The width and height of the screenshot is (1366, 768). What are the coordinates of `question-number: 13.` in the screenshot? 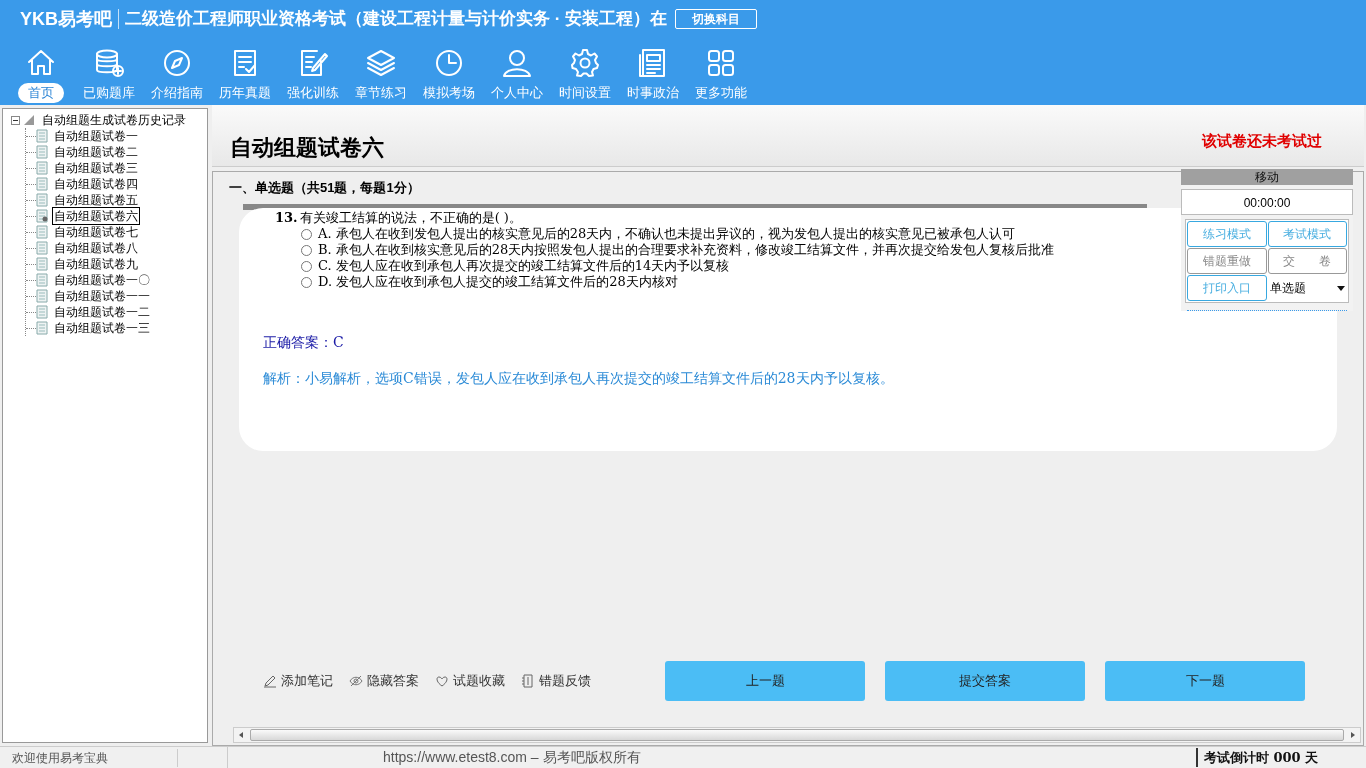 It's located at (286, 218).